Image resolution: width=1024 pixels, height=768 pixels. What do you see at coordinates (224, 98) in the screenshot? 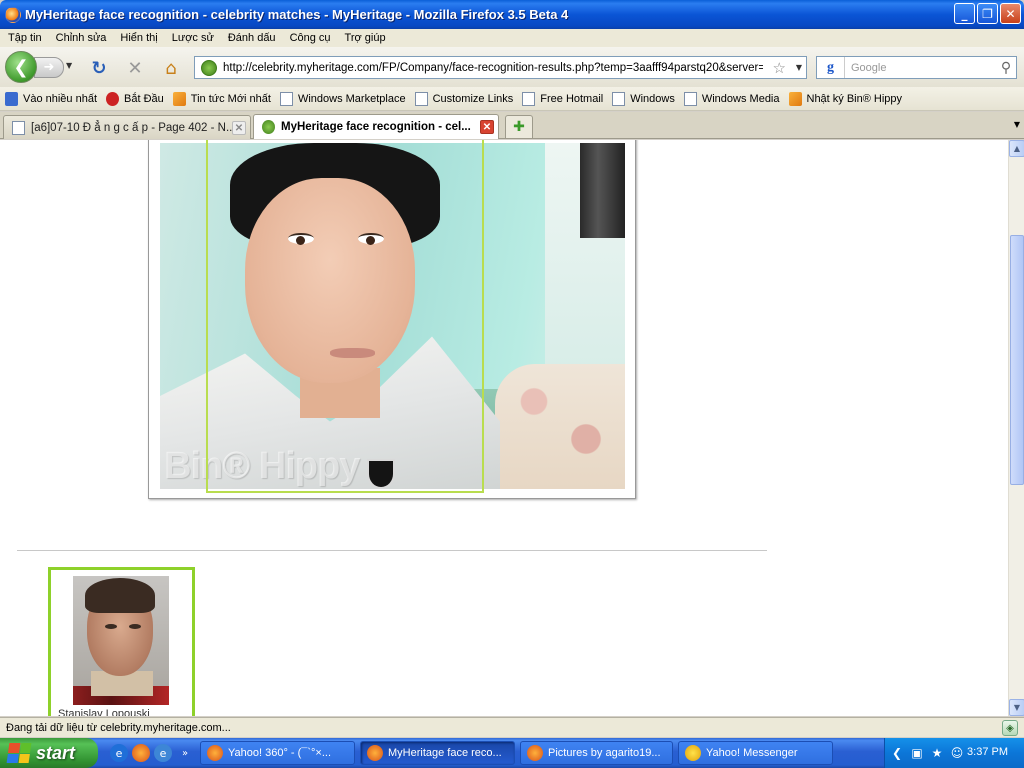
I see `bookmark-item: Tin tức Mới nhất` at bounding box center [224, 98].